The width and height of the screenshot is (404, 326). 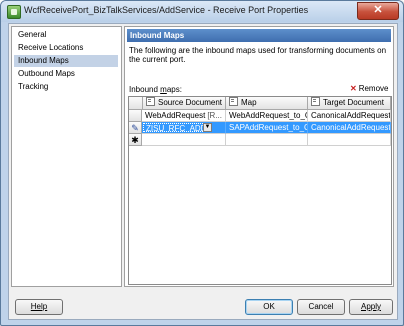 What do you see at coordinates (269, 307) in the screenshot?
I see `ok-button: OK` at bounding box center [269, 307].